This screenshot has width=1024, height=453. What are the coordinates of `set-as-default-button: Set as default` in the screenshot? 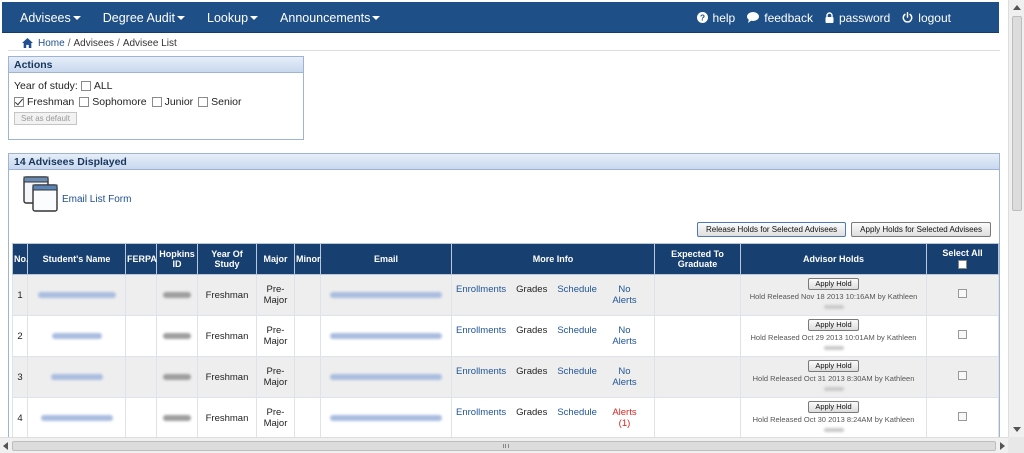 It's located at (45, 118).